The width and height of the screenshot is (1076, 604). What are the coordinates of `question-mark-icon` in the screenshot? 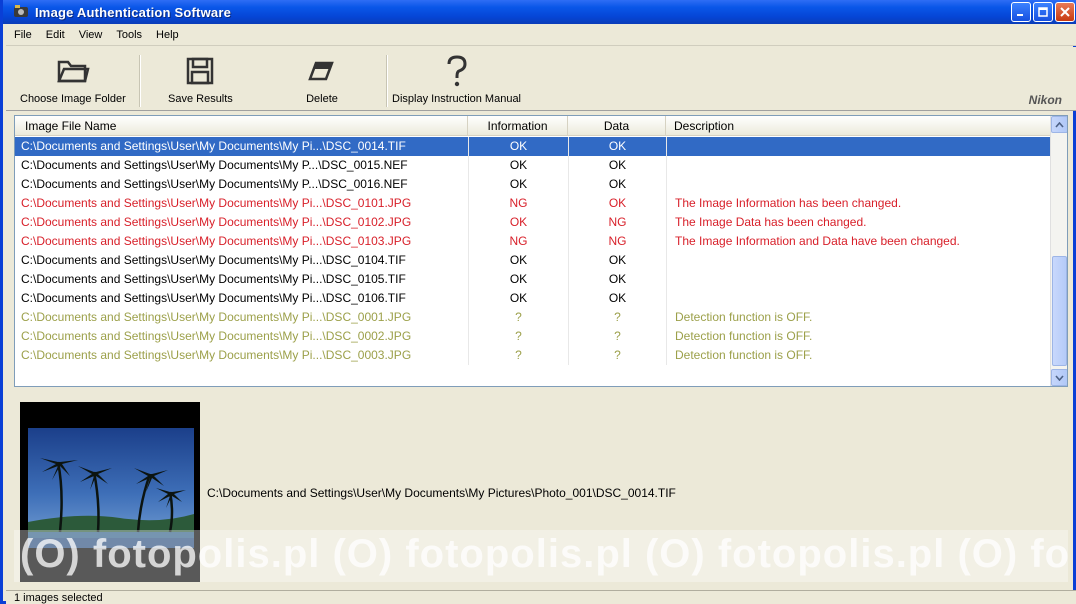 It's located at (457, 71).